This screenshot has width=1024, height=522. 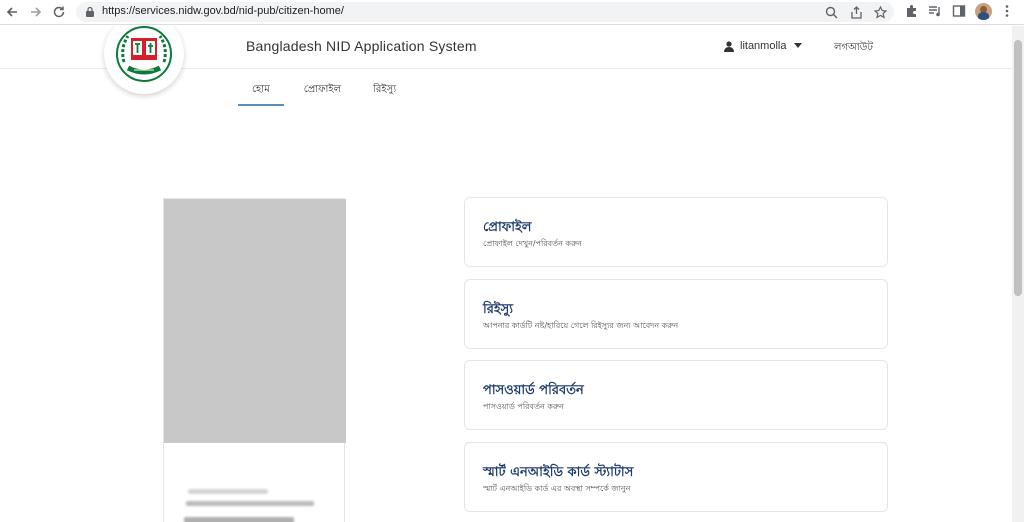 I want to click on card-subtitle: প্রোফাইল দেখুন/পরিবর্তন করুন, so click(x=532, y=243).